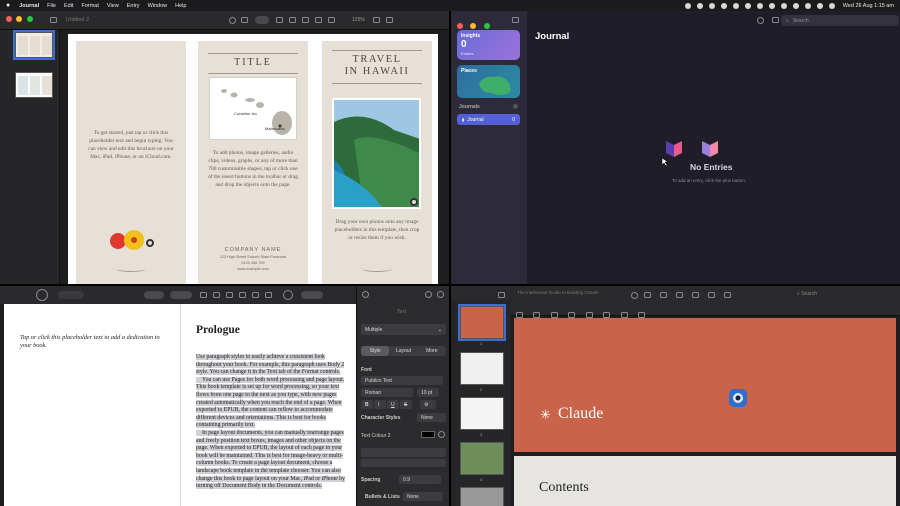 The height and width of the screenshot is (506, 900). Describe the element at coordinates (403, 351) in the screenshot. I see `tab-layout: Layout` at that location.